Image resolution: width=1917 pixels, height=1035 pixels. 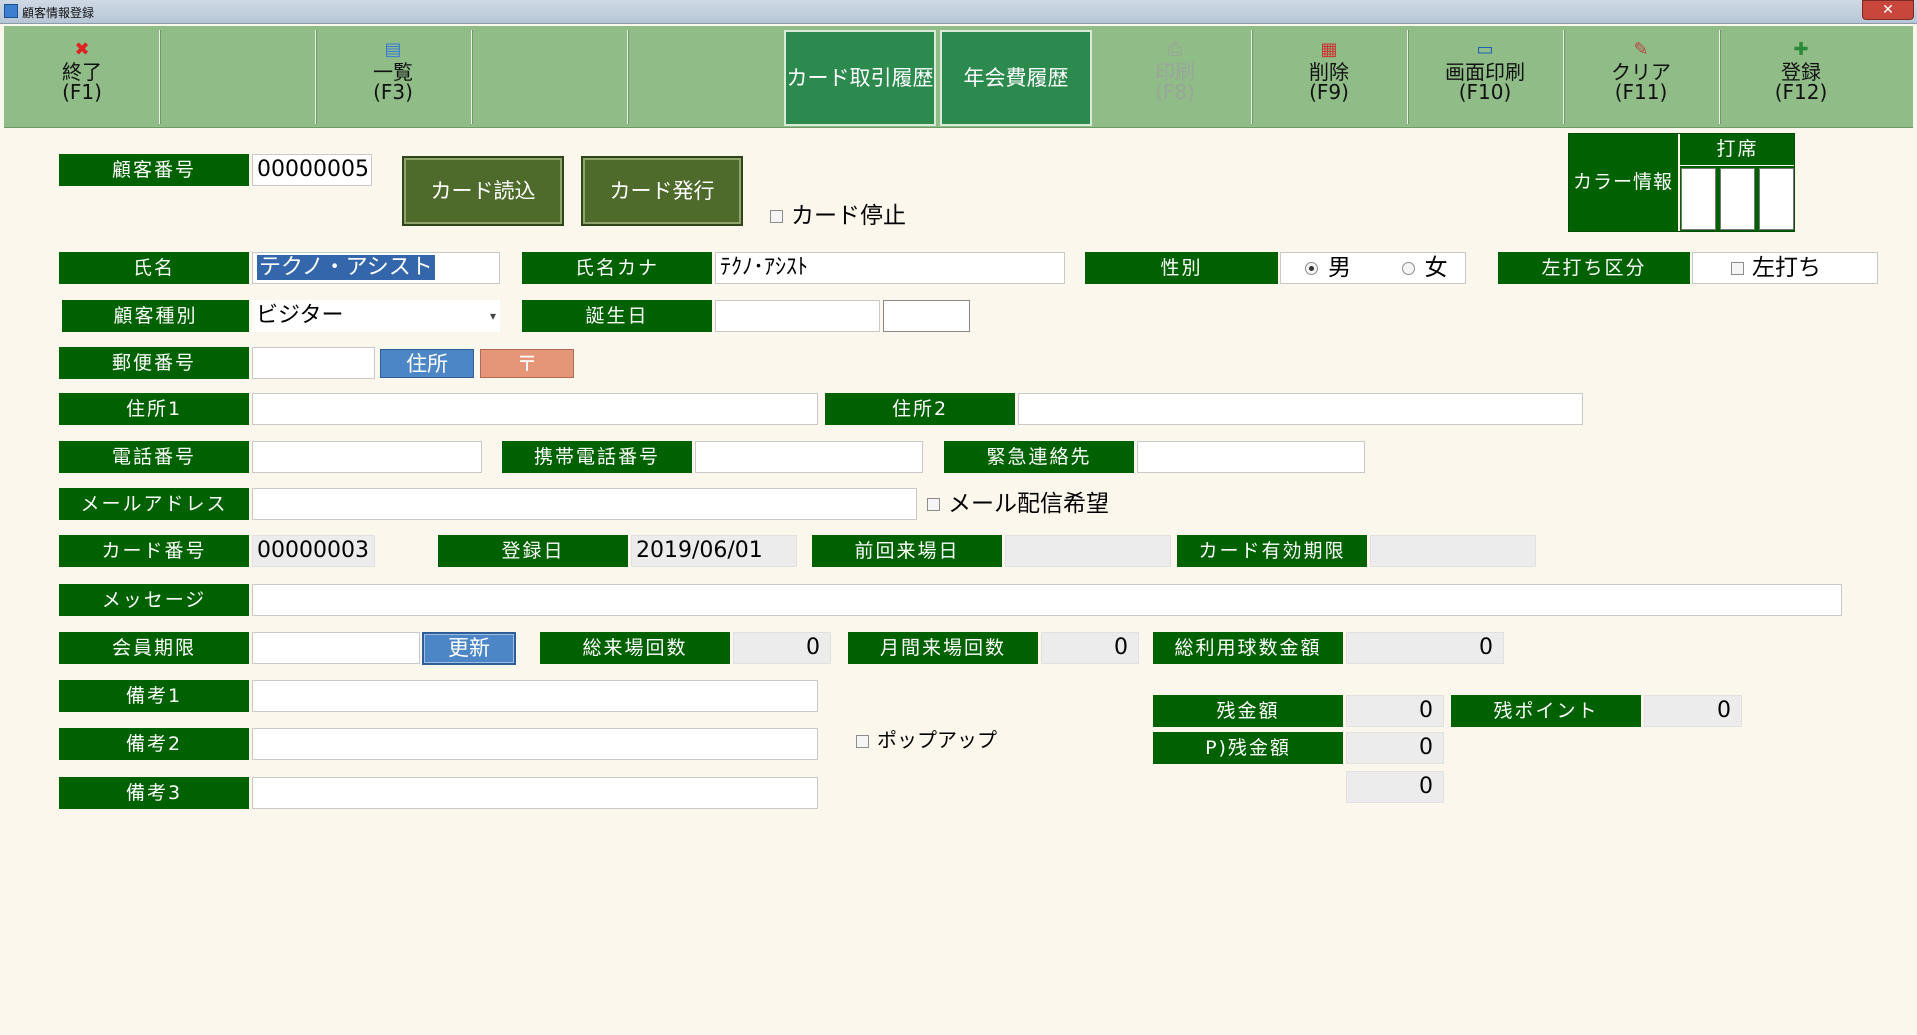 I want to click on note1-field, so click(x=535, y=696).